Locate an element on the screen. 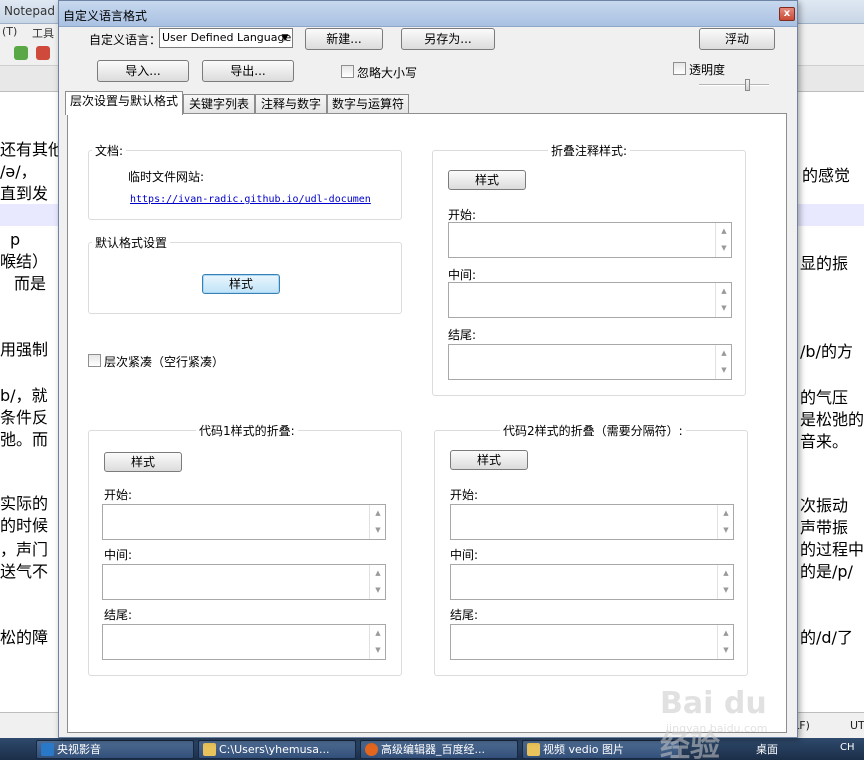 This screenshot has width=864, height=760. fold-comment-title: 折叠注释样式: is located at coordinates (589, 150).